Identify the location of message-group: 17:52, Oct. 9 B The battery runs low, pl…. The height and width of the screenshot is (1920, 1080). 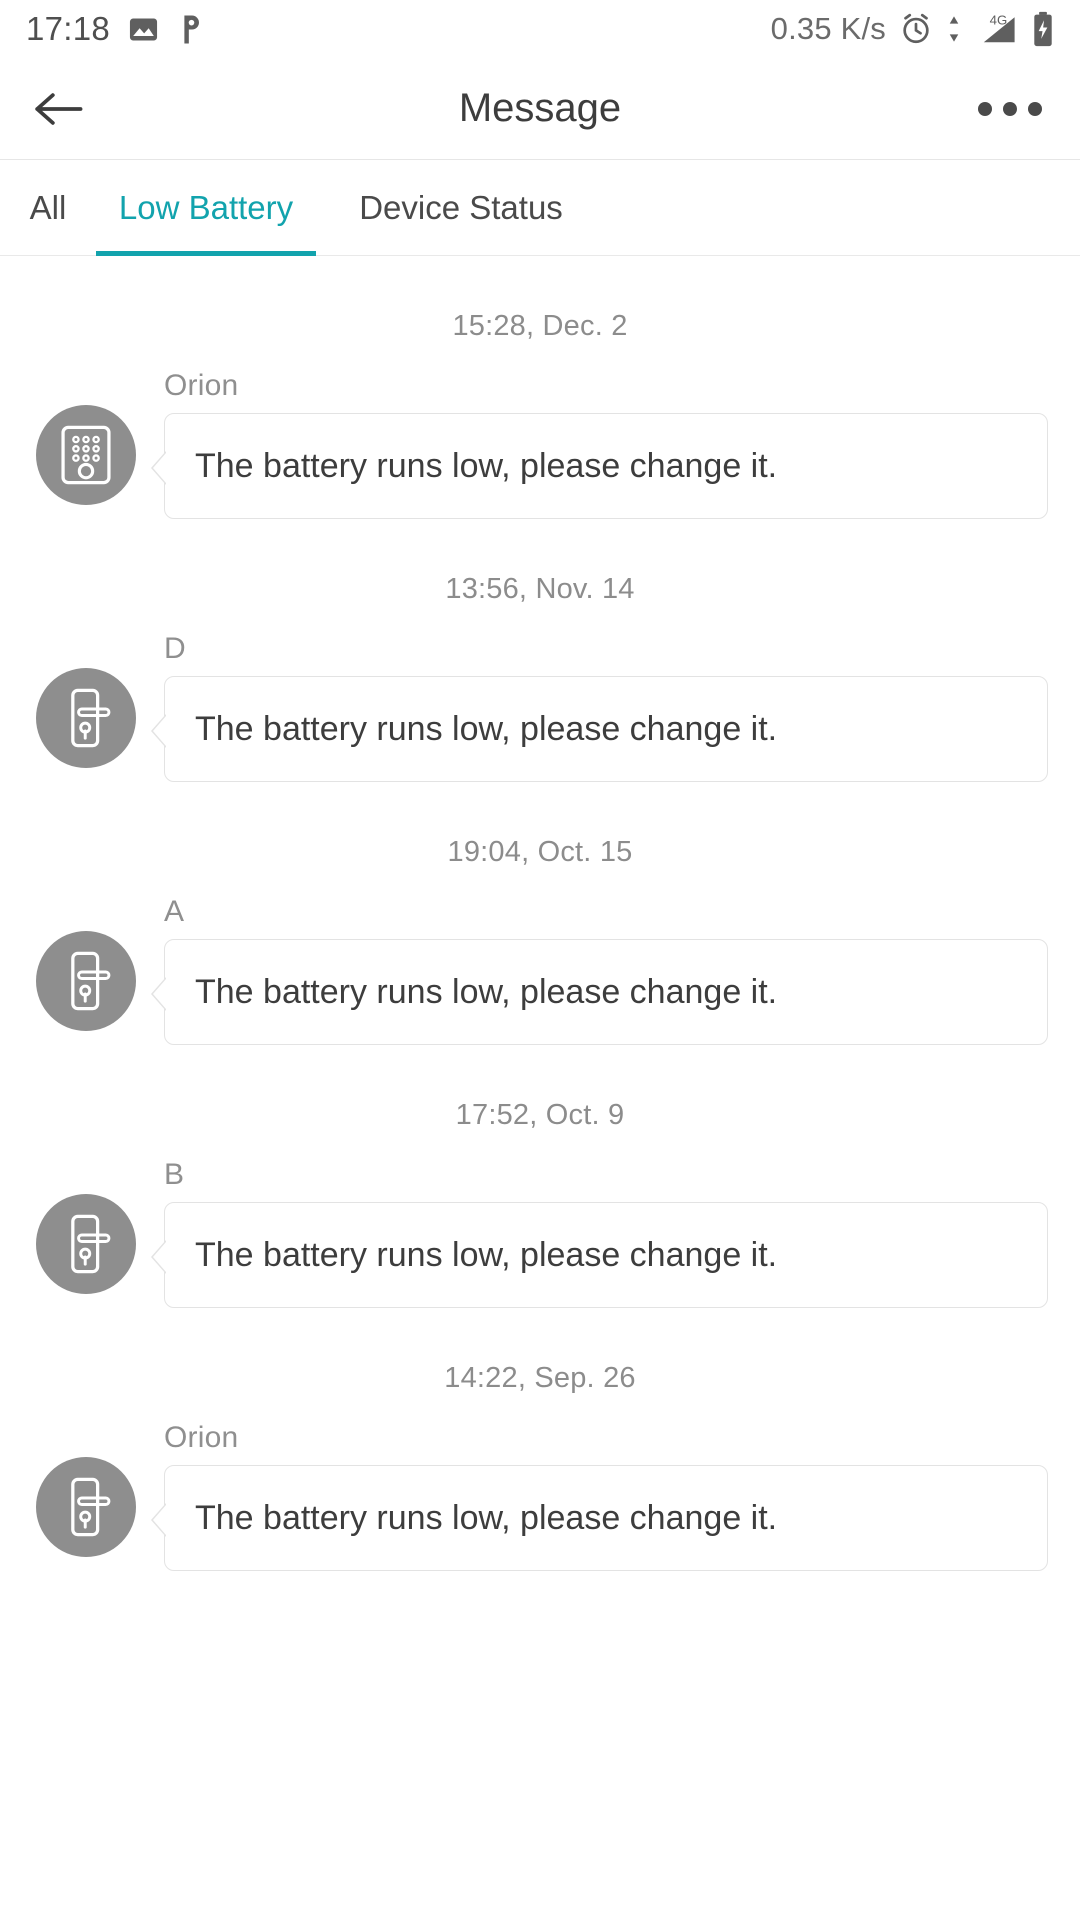
(540, 1176).